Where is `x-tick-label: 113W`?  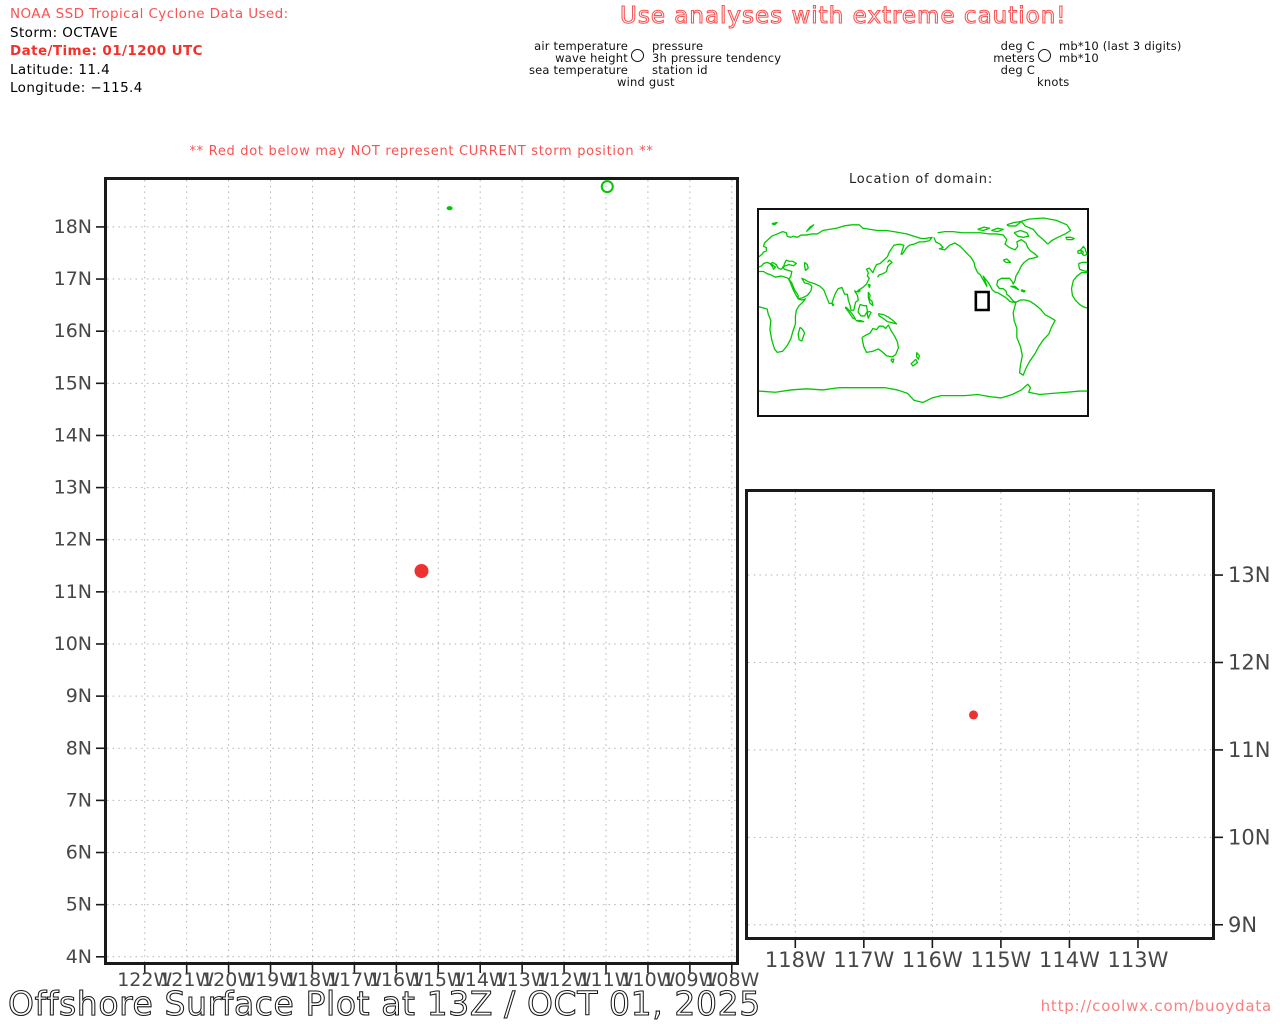 x-tick-label: 113W is located at coordinates (1138, 960).